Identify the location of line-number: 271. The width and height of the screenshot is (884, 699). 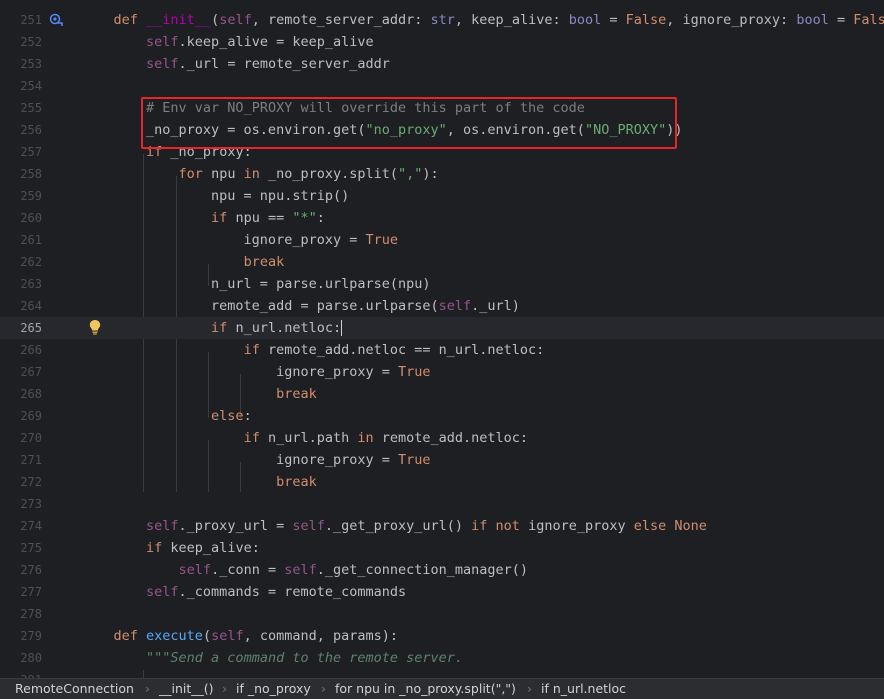
(21, 460).